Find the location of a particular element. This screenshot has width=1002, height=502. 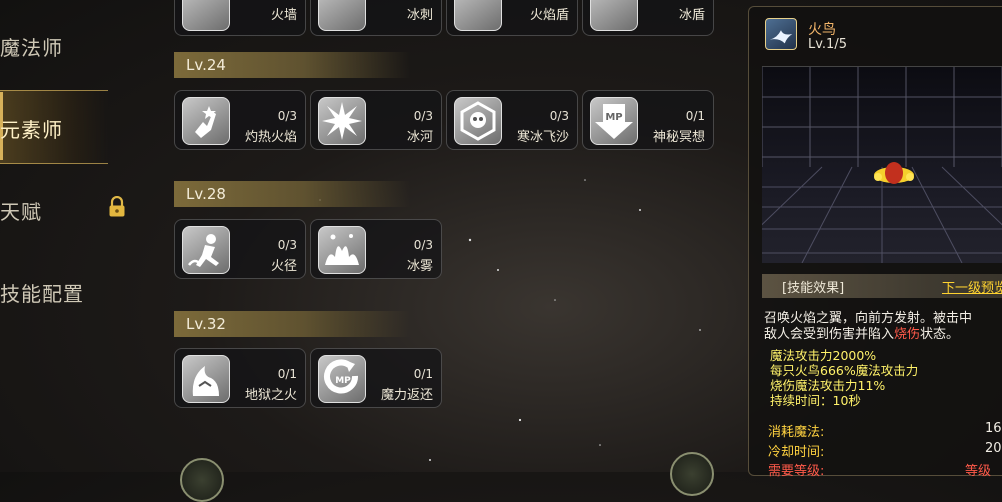

skill-name: 火焰盾 is located at coordinates (549, 15).